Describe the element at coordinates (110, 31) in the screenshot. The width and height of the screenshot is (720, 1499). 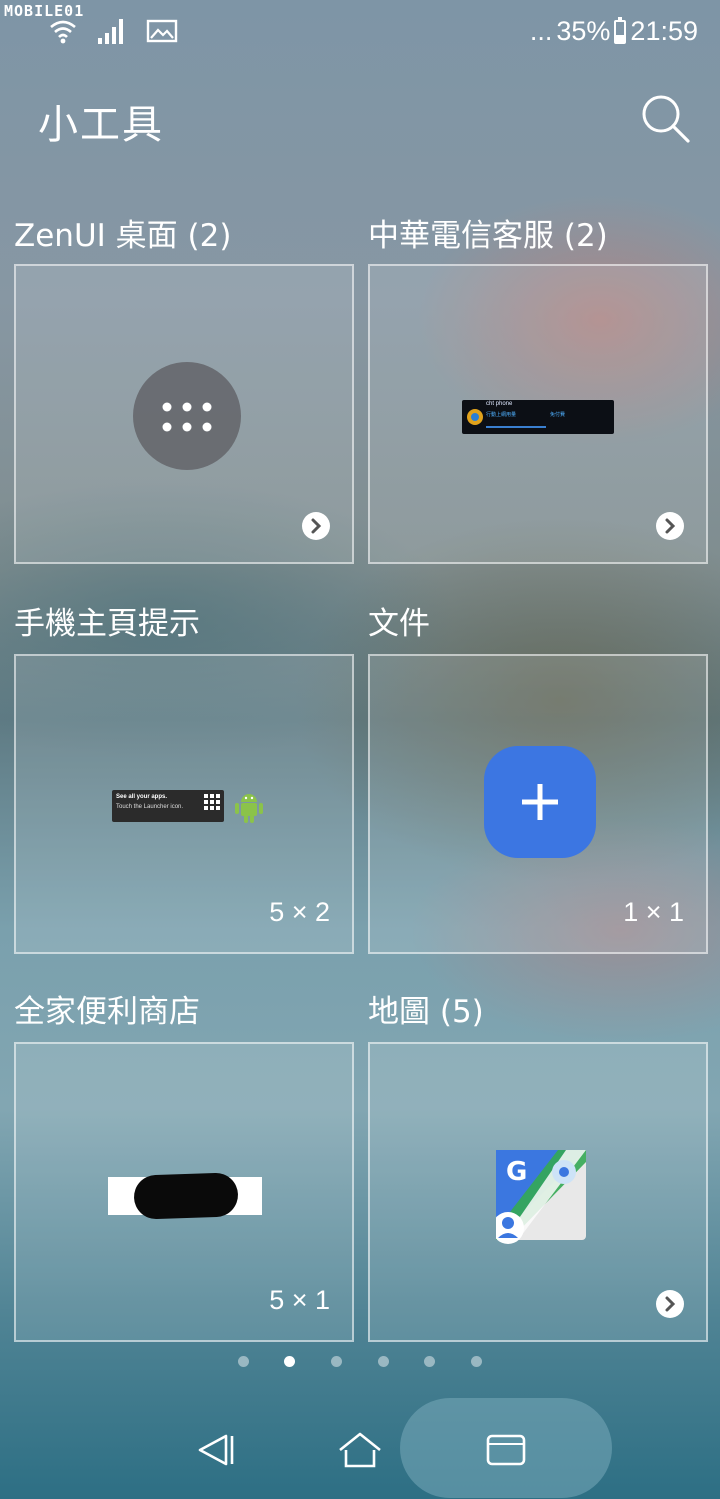
I see `signal-icon` at that location.